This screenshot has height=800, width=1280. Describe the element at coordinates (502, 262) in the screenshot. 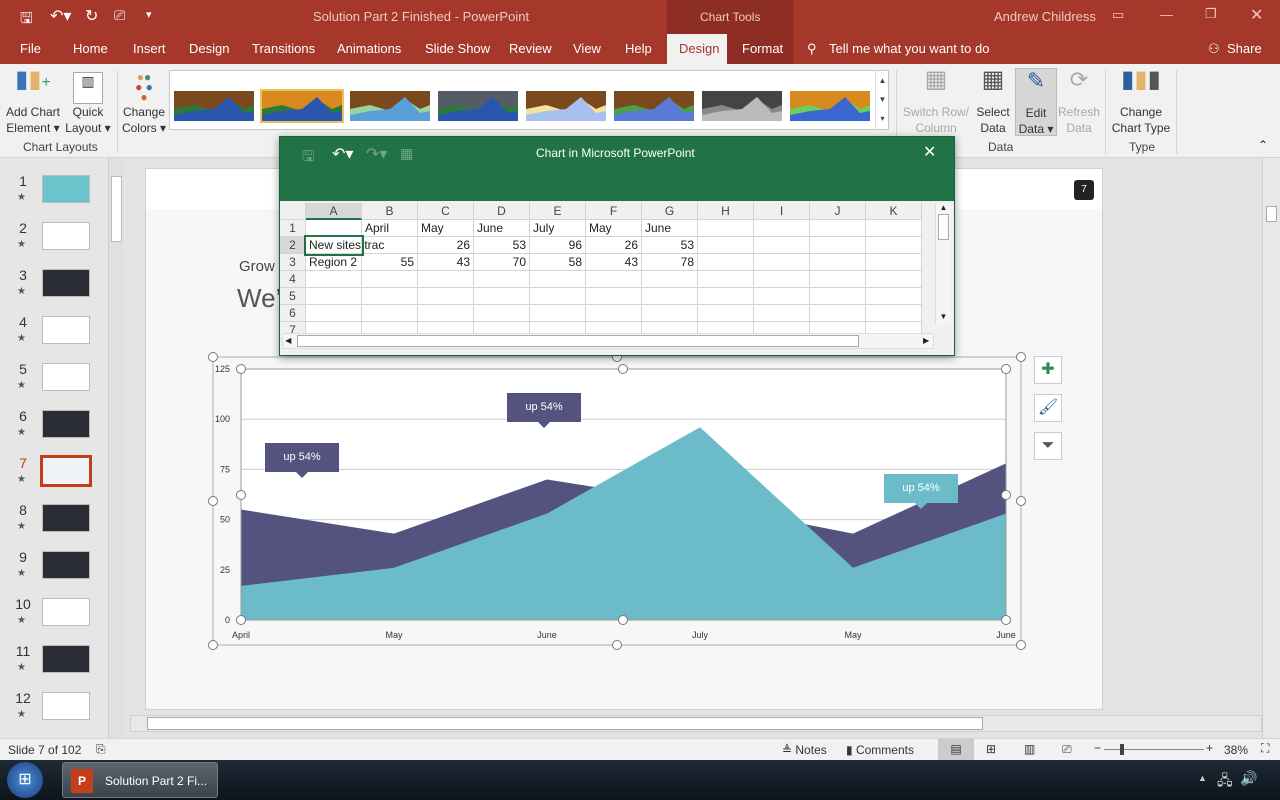

I see `cell-D3: 70` at that location.